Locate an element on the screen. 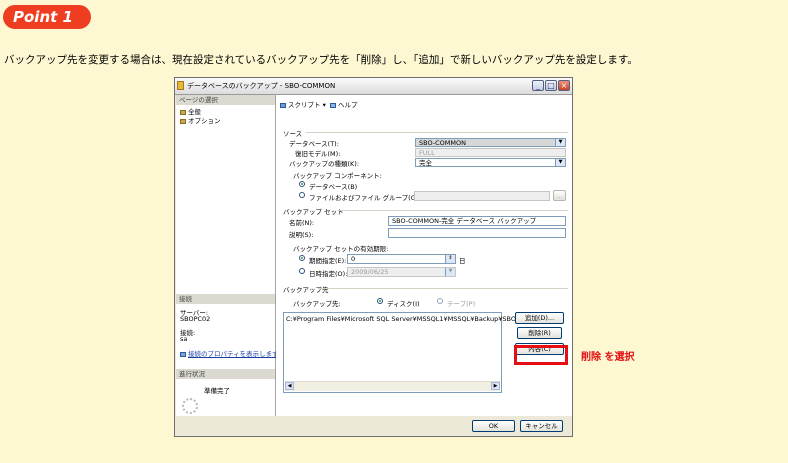 The height and width of the screenshot is (463, 788). connection-properties-link: 接続のプロパティを表示します is located at coordinates (229, 353).